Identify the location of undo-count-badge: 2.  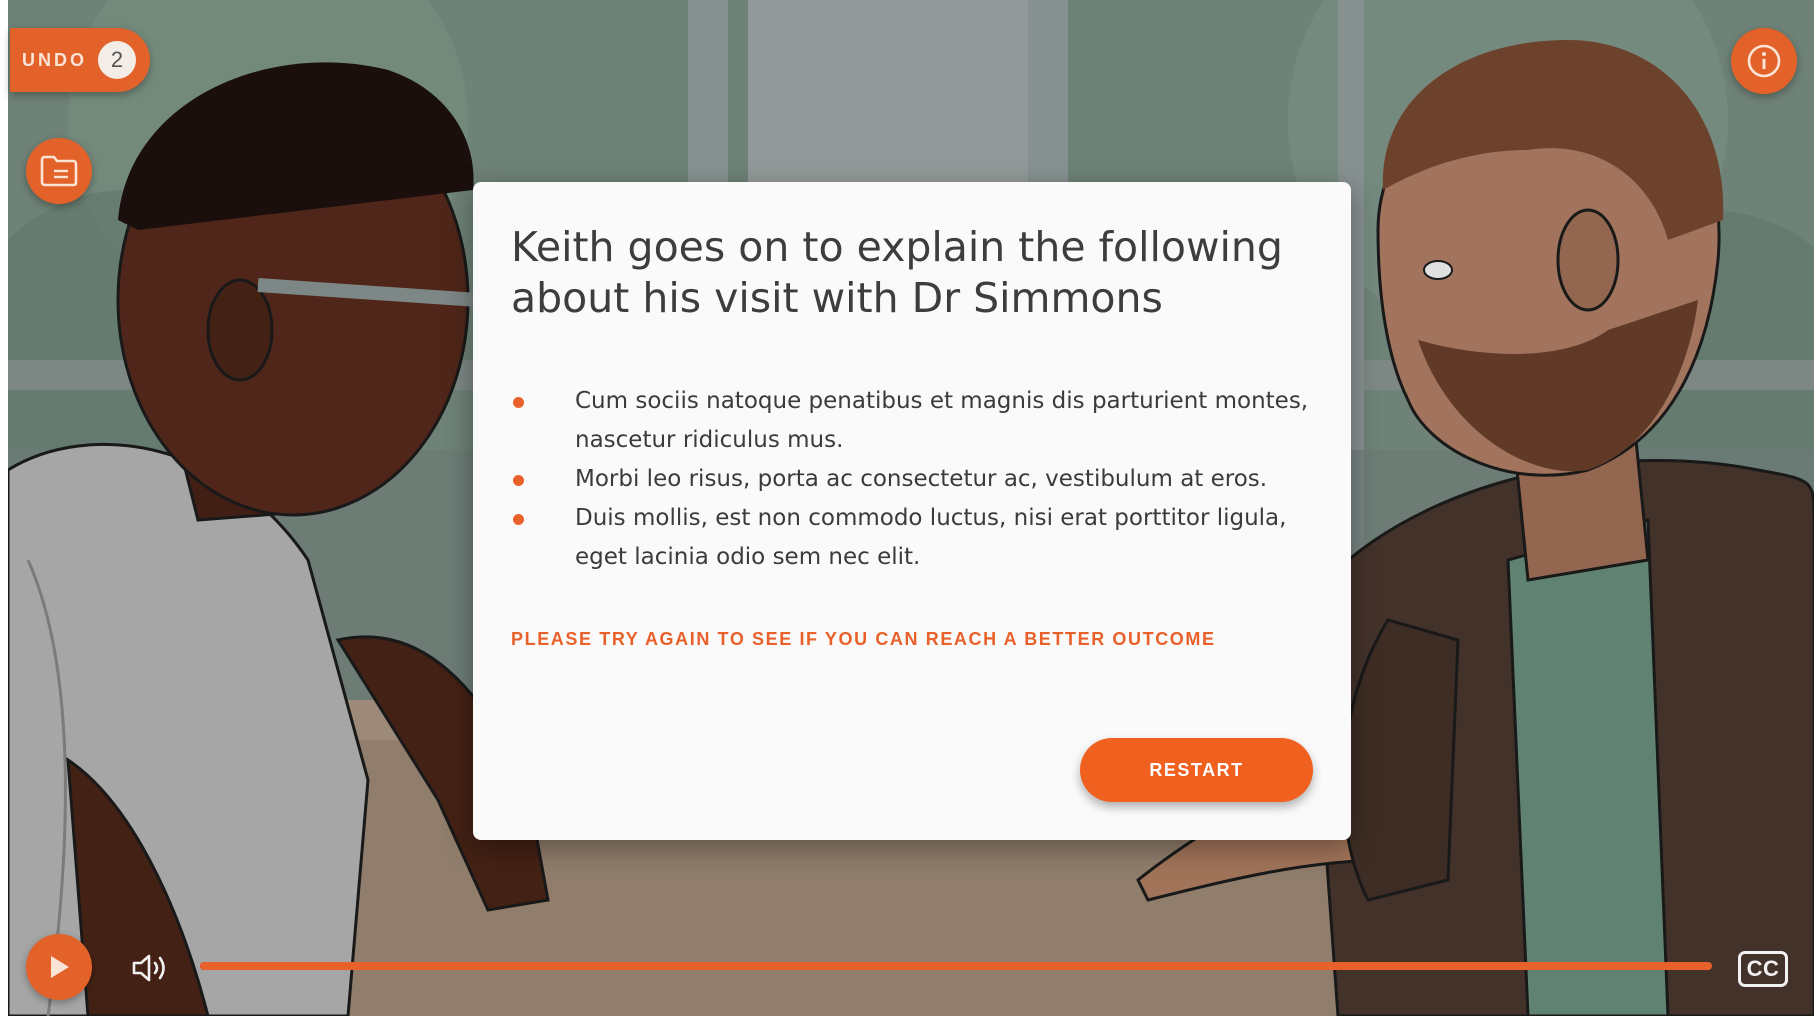
(117, 60).